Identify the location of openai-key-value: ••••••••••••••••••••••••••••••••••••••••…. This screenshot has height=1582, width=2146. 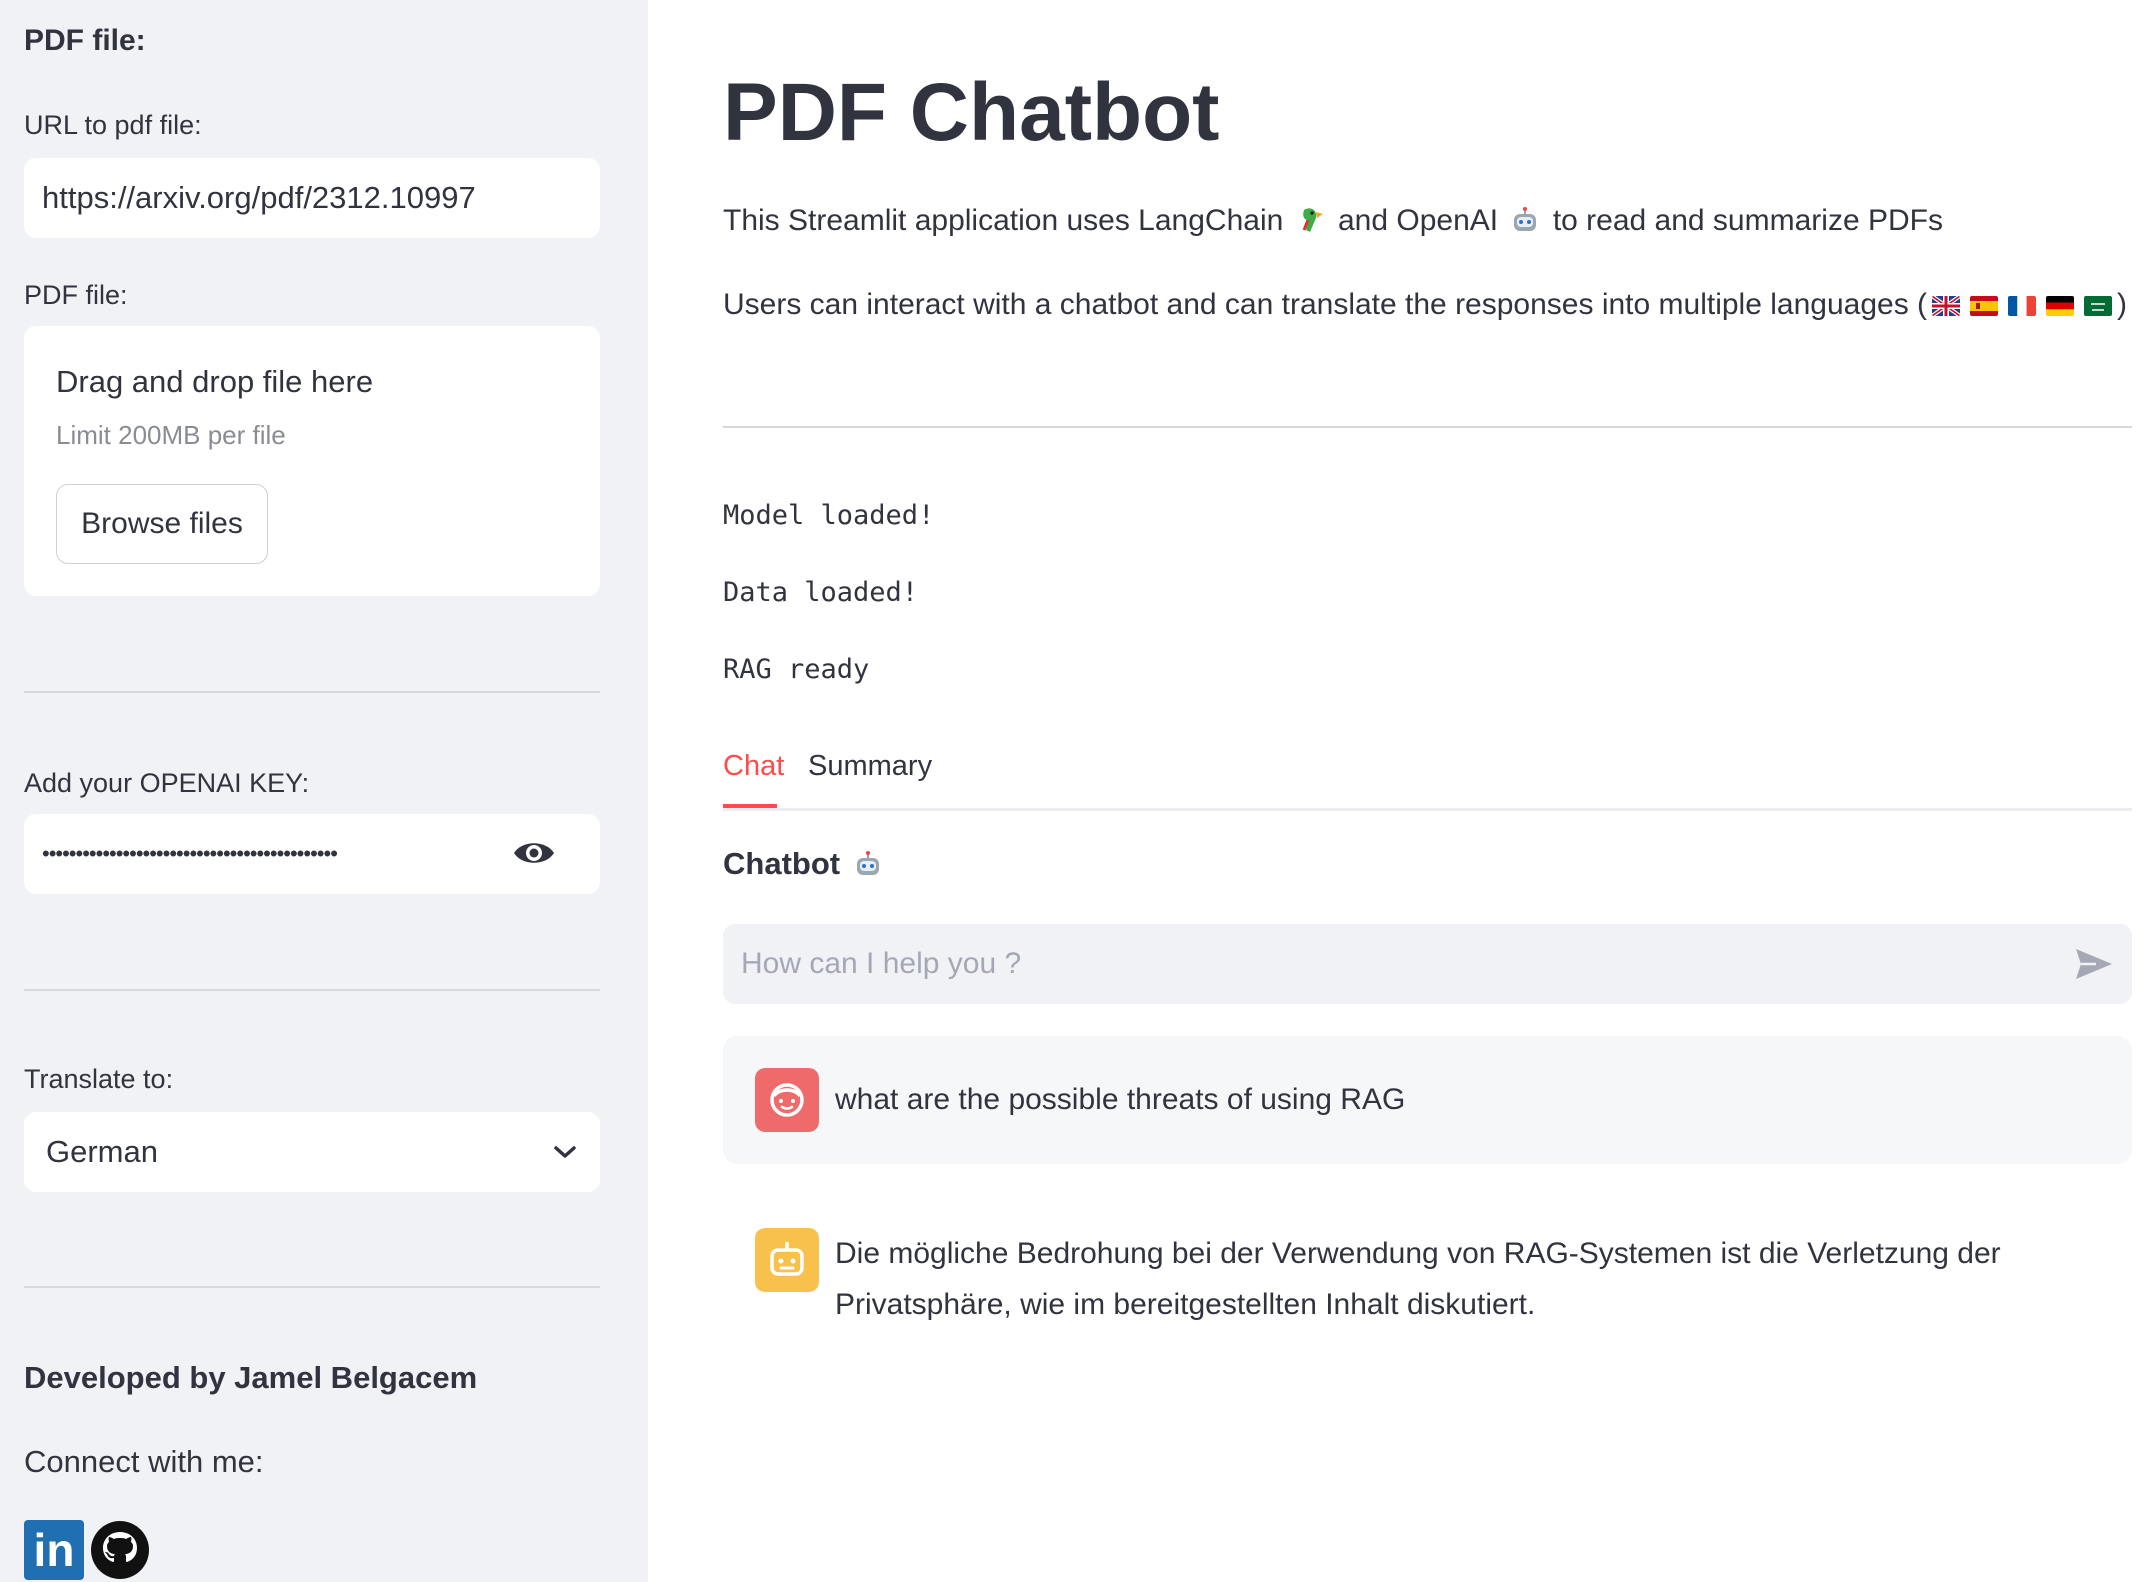
(190, 853).